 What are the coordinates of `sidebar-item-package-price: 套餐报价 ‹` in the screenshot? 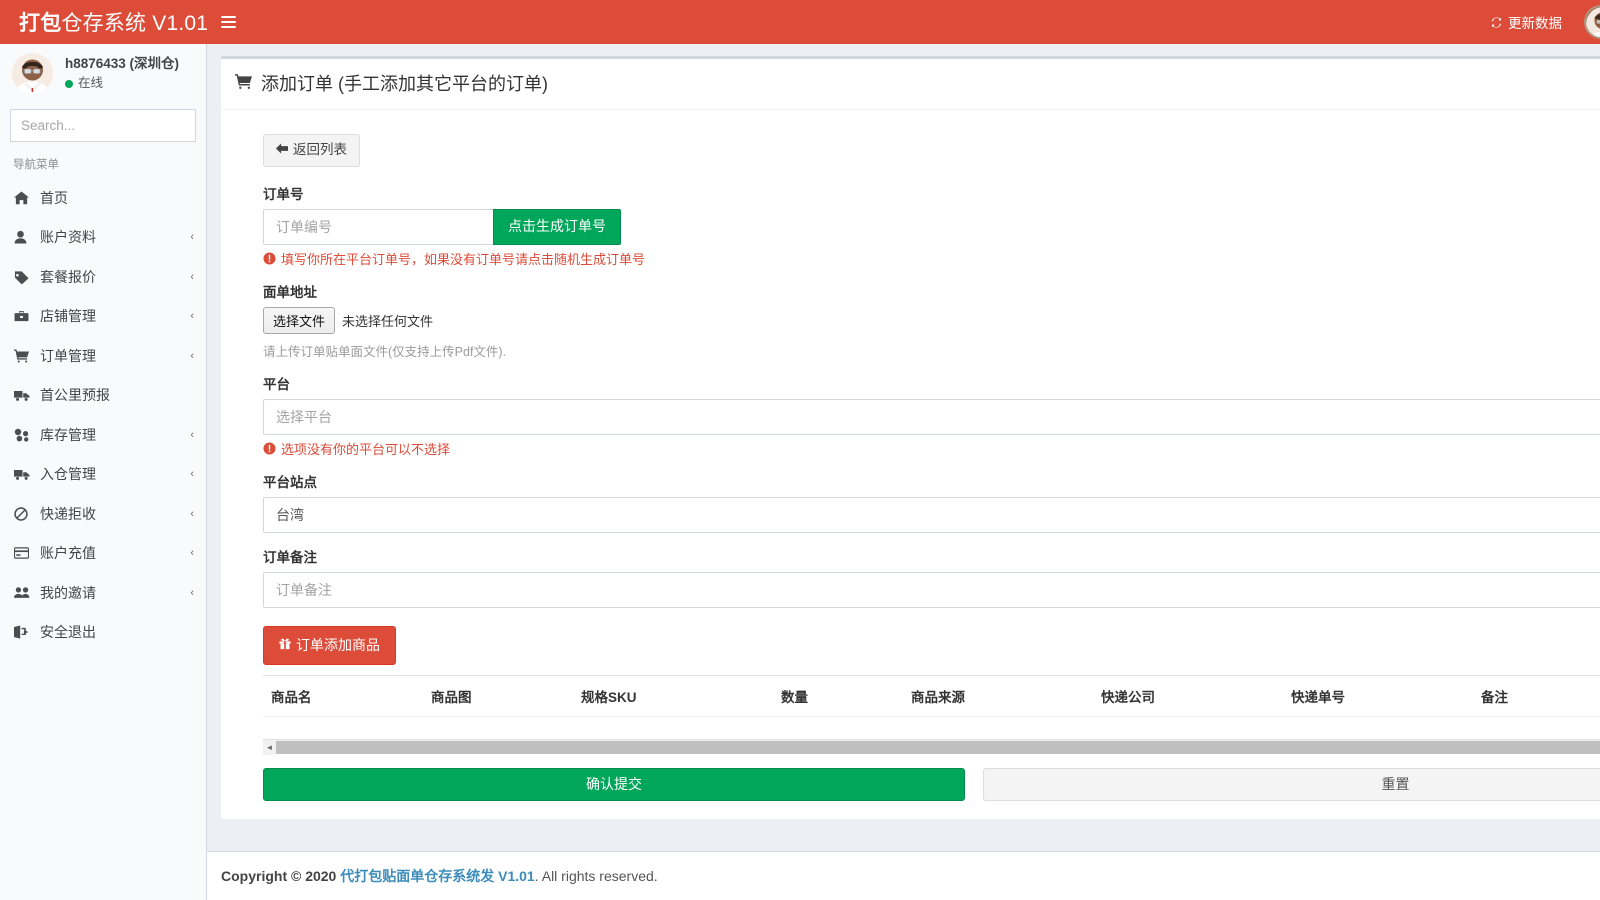 It's located at (103, 277).